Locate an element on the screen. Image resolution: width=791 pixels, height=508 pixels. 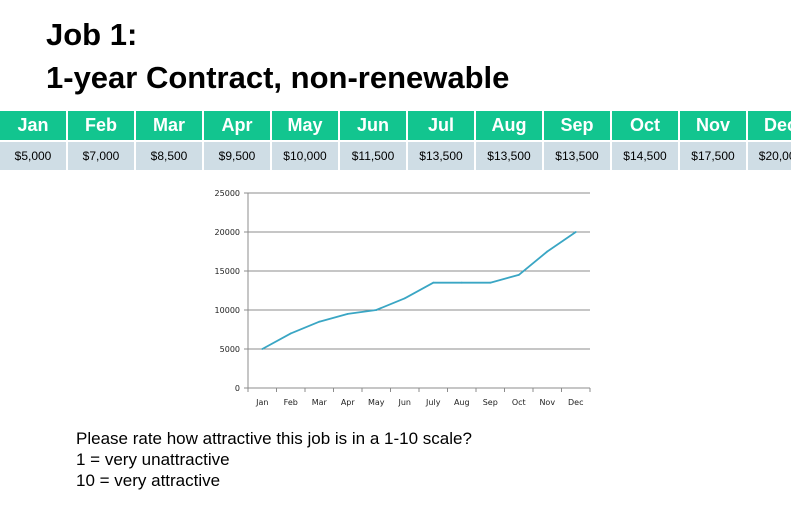
x-tick-label: Jan is located at coordinates (261, 402).